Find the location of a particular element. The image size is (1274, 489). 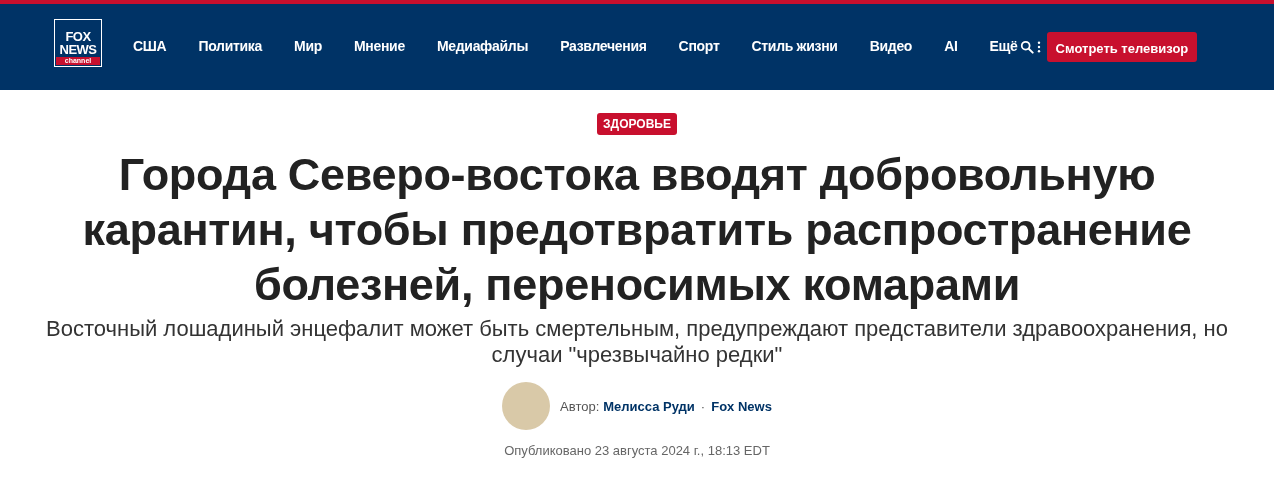

nav-link: Развлечения is located at coordinates (603, 45).